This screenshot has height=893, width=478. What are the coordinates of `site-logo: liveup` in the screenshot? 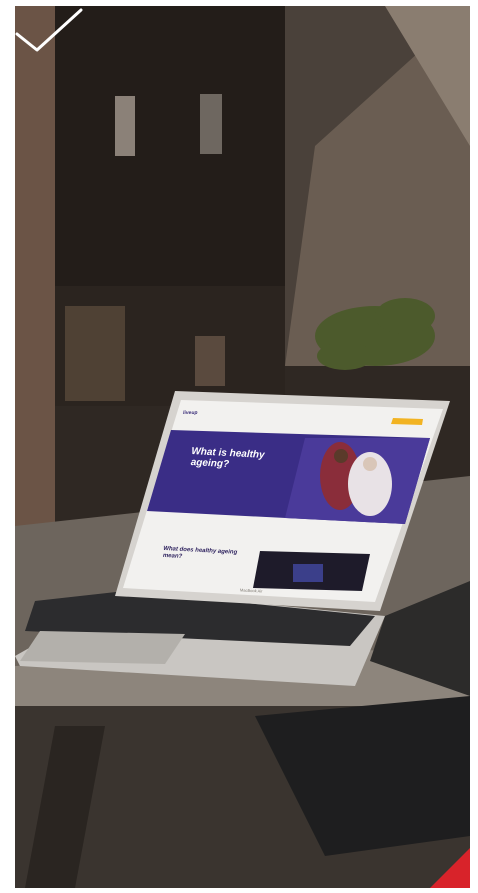 It's located at (190, 413).